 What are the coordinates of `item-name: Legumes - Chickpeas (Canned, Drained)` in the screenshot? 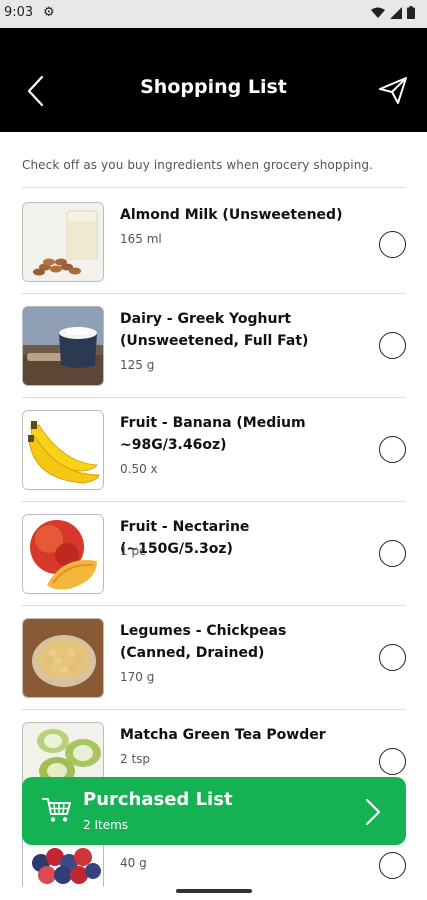 It's located at (203, 642).